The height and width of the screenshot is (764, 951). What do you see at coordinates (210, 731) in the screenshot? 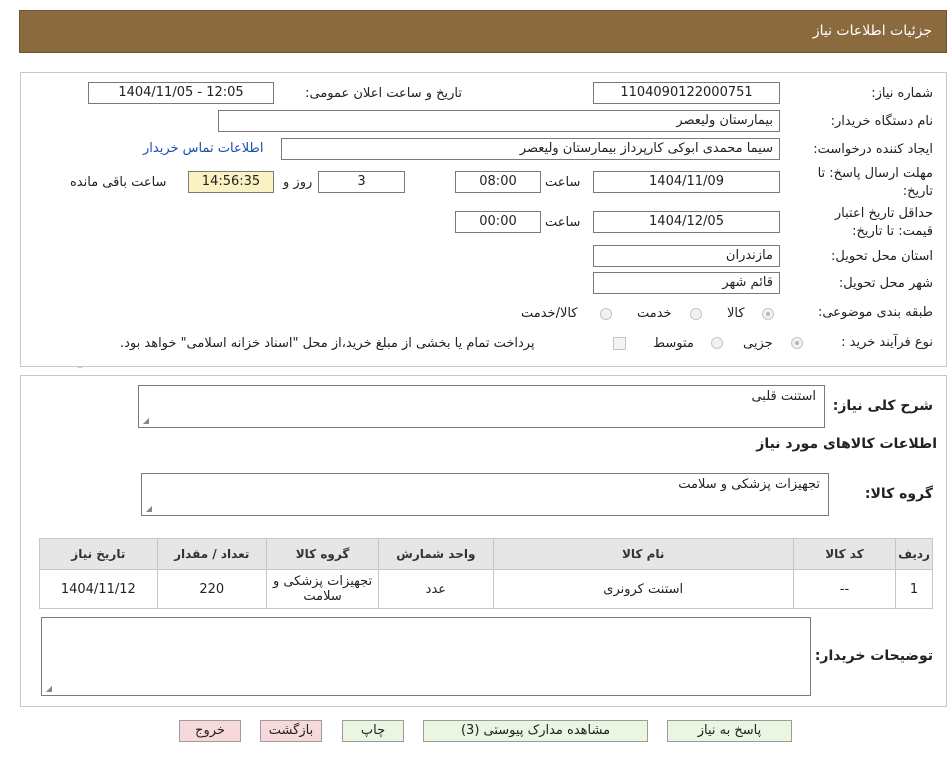
I see `exit-button: خروج` at bounding box center [210, 731].